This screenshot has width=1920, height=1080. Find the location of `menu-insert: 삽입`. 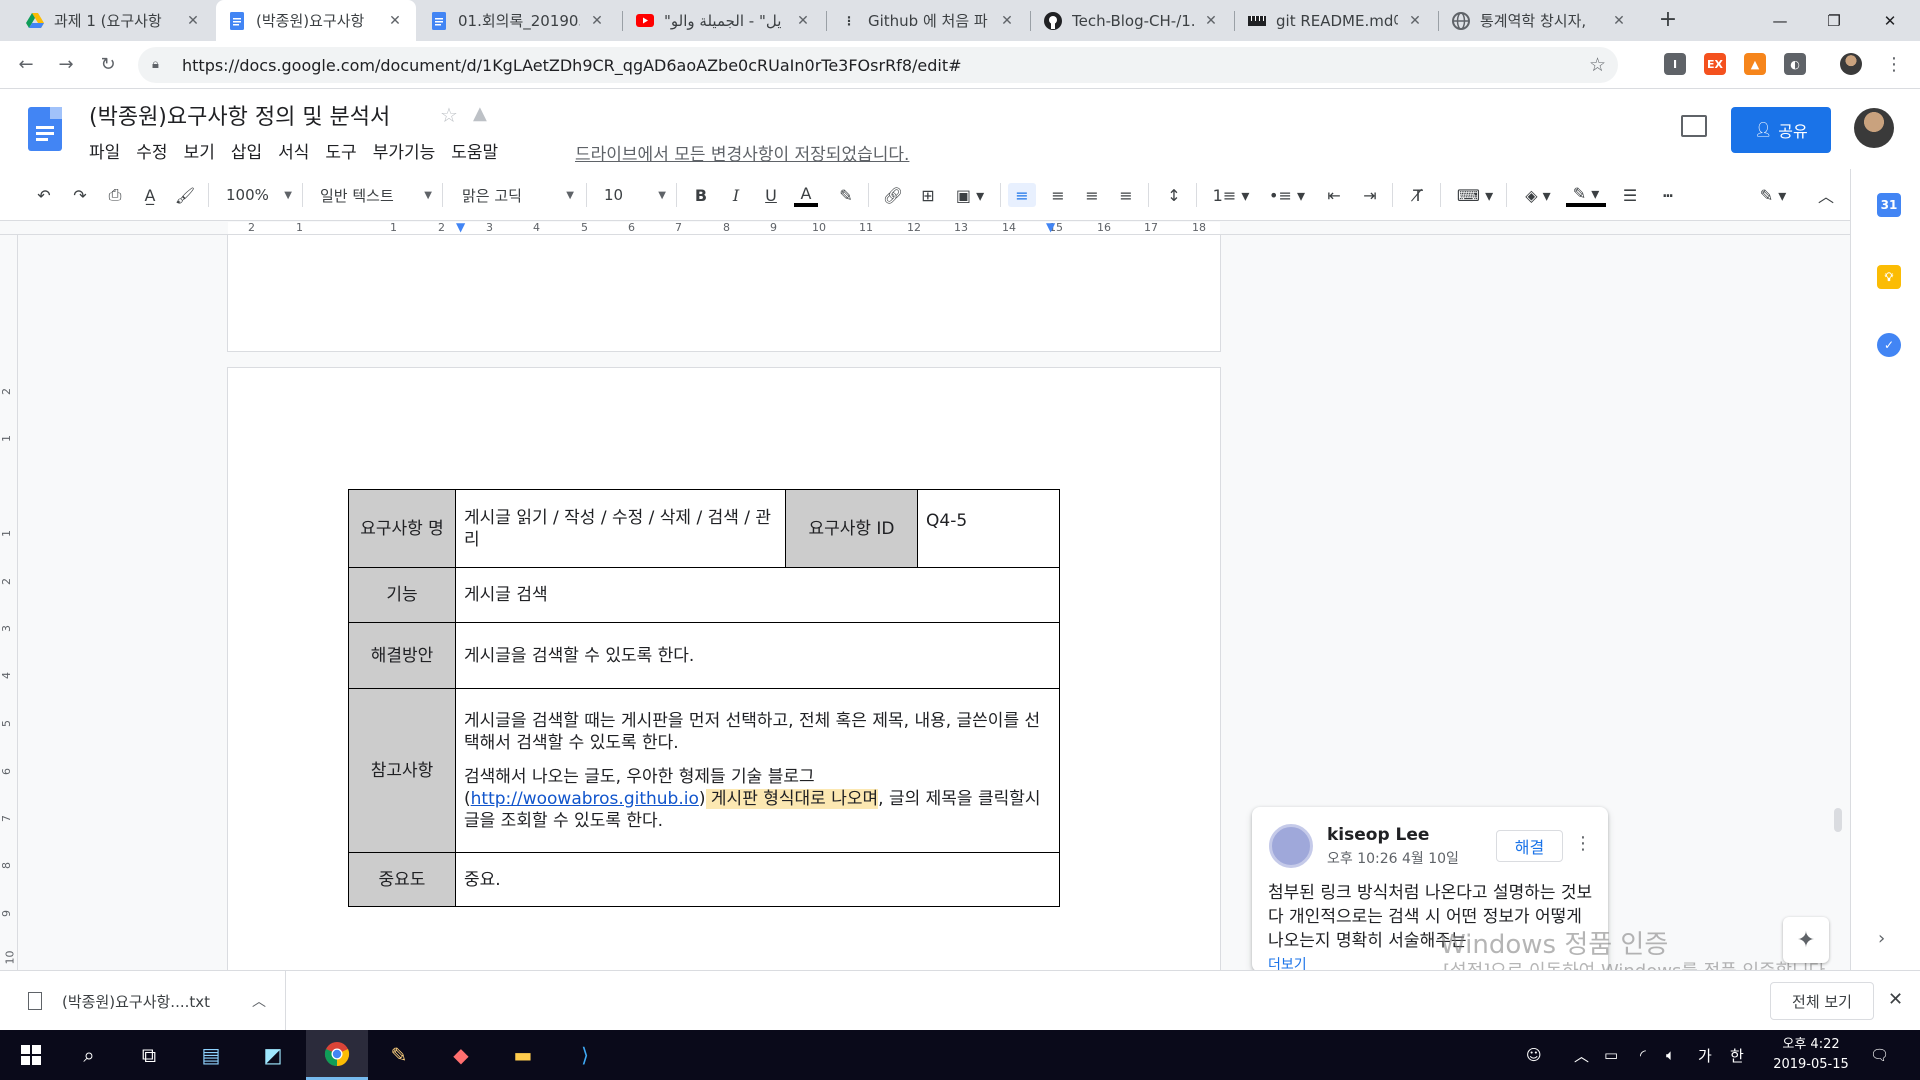

menu-insert: 삽입 is located at coordinates (246, 150).